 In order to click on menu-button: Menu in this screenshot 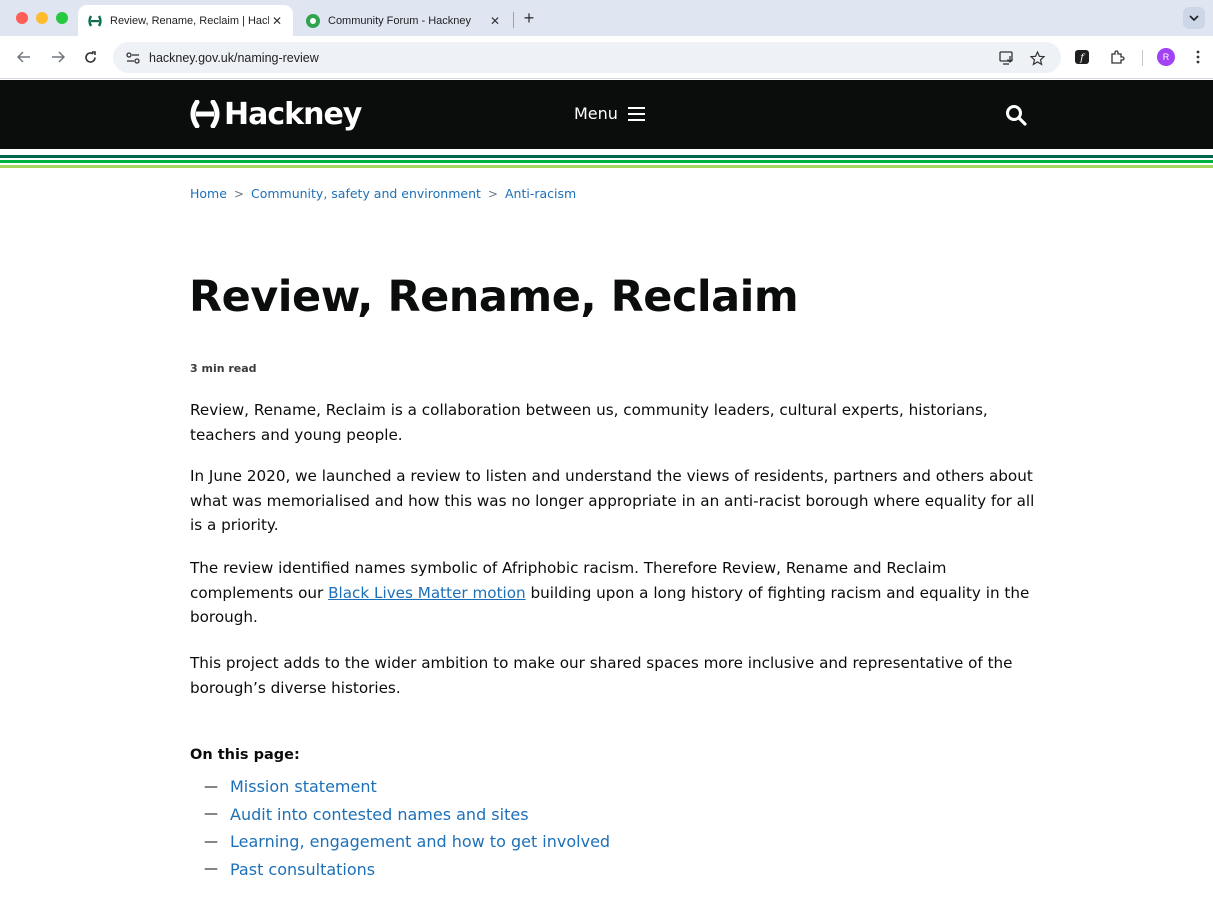, I will do `click(609, 113)`.